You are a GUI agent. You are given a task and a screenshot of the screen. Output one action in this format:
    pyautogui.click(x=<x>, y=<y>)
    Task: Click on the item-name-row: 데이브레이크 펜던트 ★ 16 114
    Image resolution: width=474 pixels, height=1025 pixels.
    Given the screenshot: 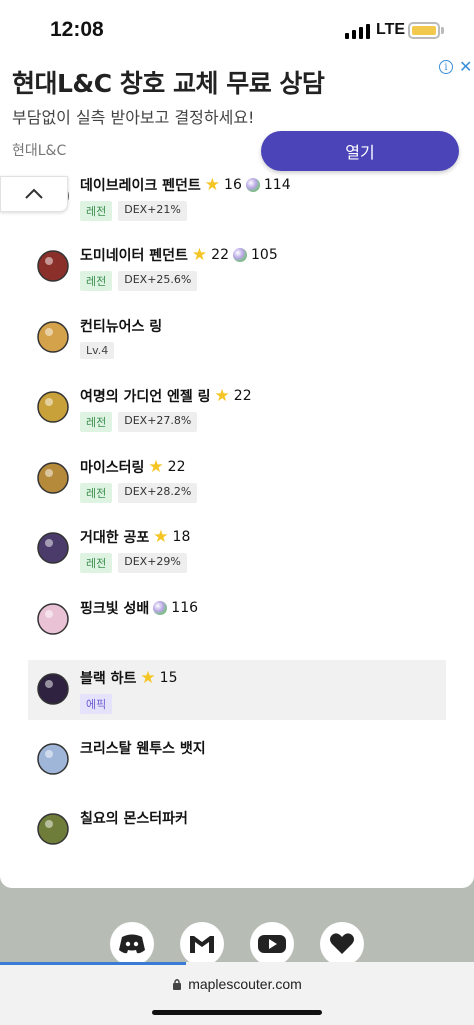 What is the action you would take?
    pyautogui.click(x=185, y=185)
    